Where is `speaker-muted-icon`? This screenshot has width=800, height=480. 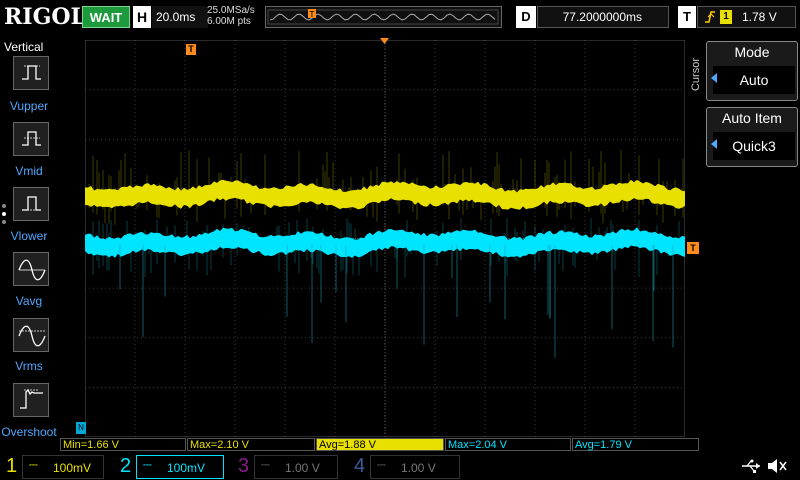 speaker-muted-icon is located at coordinates (777, 466).